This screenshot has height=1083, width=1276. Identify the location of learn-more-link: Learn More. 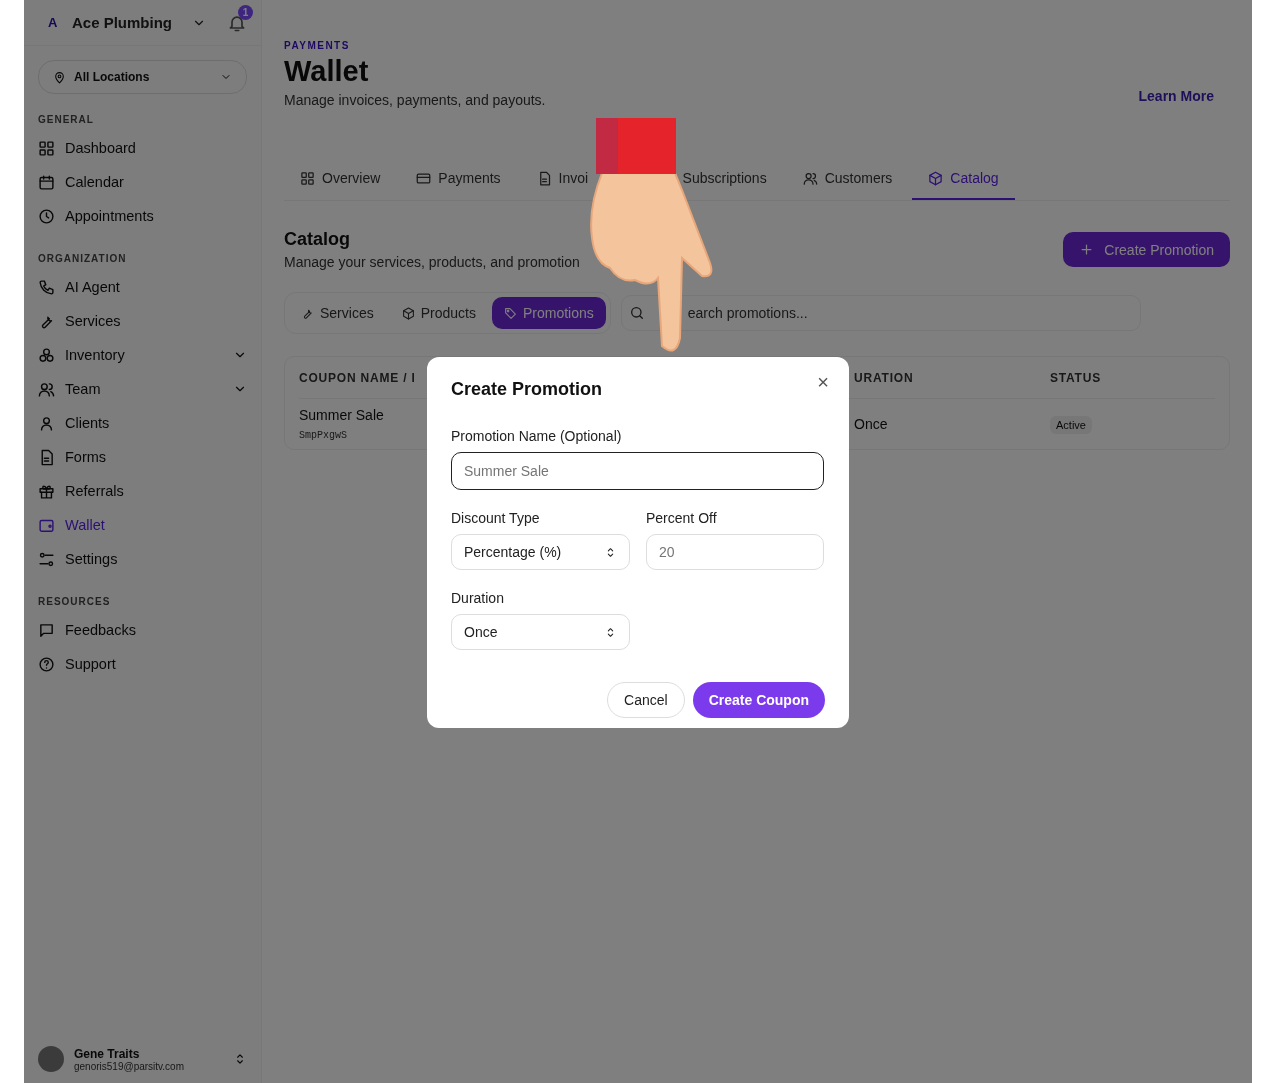
(1176, 96).